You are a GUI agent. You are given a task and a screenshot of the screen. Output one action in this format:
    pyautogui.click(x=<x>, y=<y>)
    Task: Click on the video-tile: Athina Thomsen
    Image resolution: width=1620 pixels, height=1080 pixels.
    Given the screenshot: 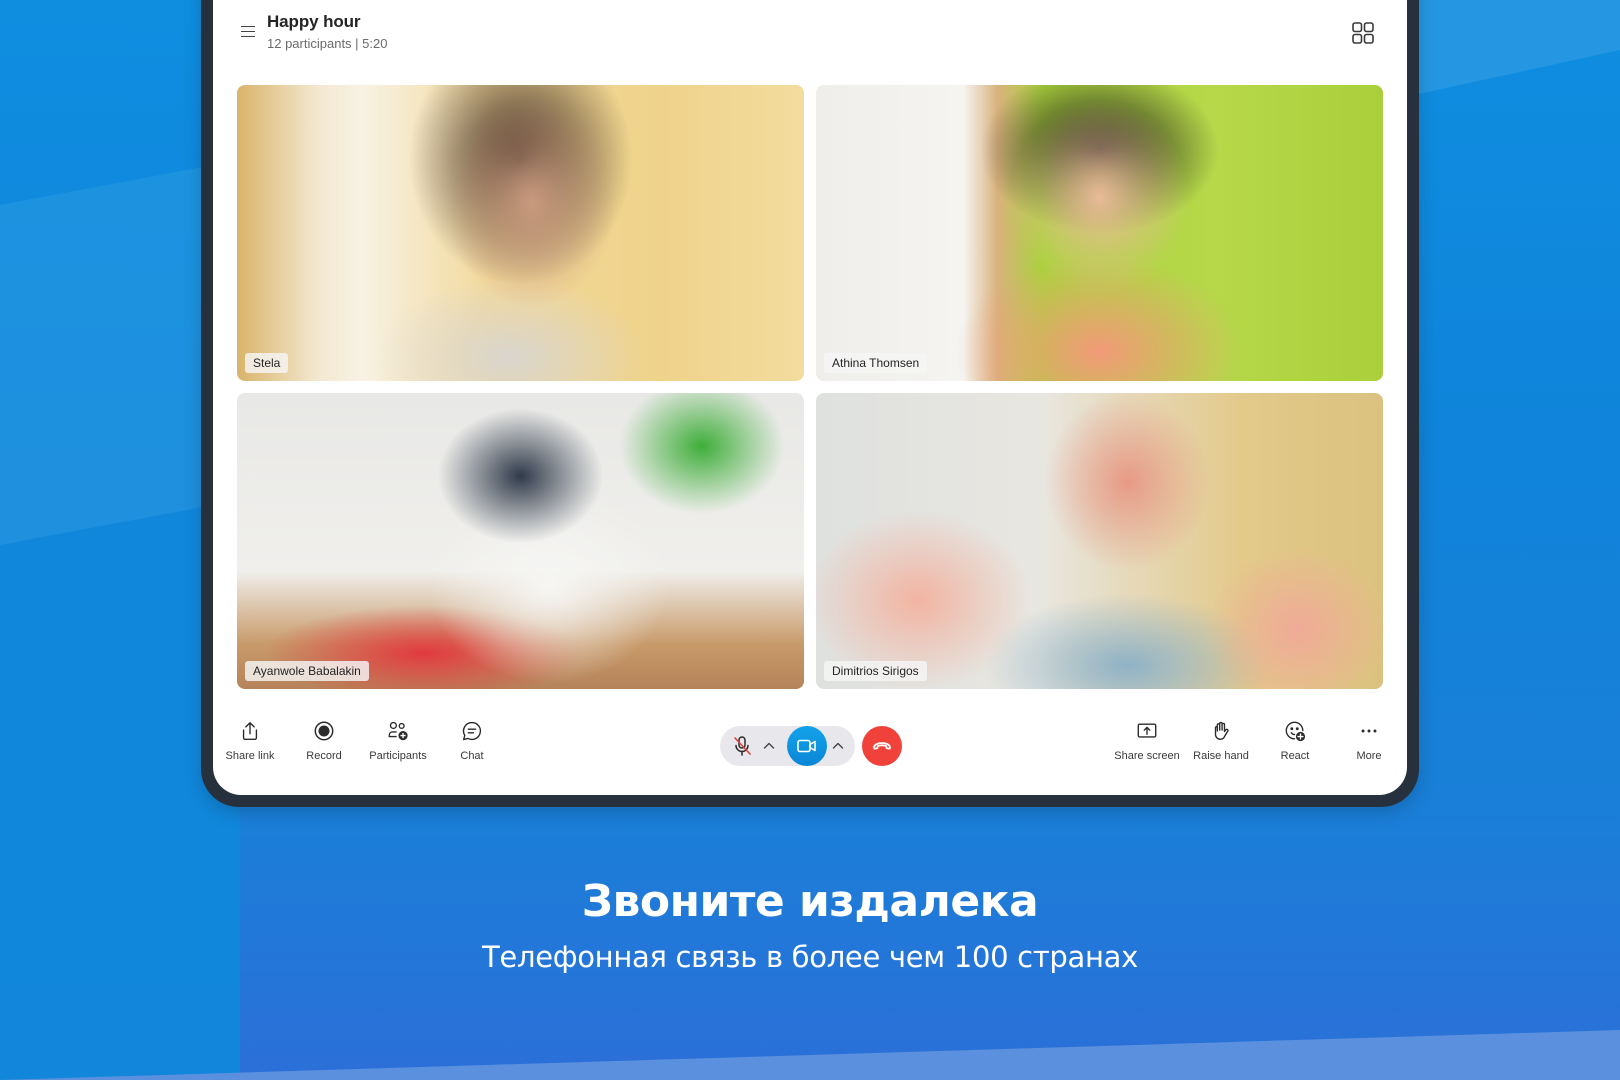 What is the action you would take?
    pyautogui.click(x=1099, y=233)
    